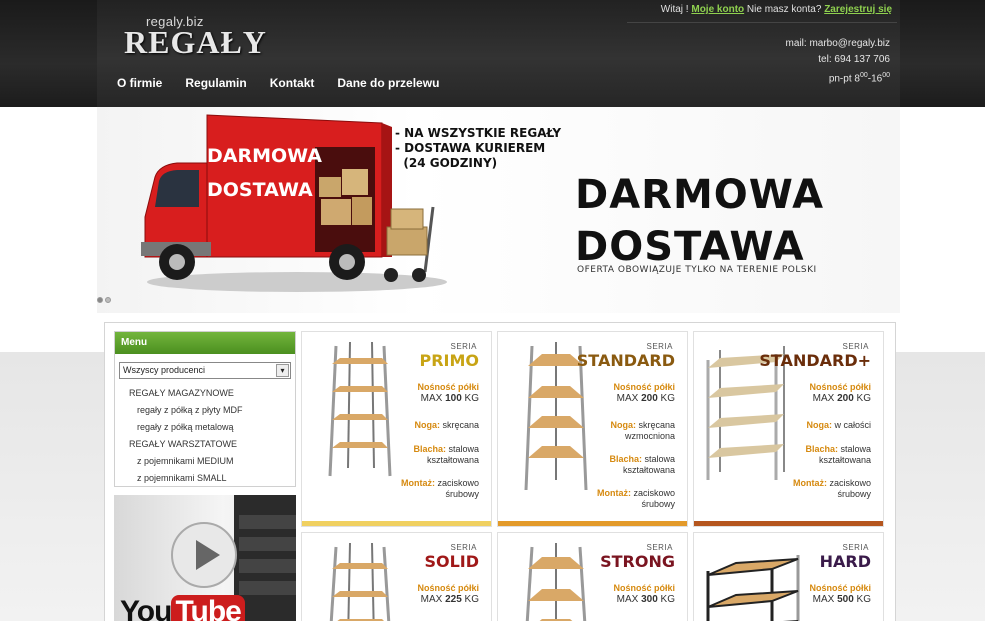 Image resolution: width=985 pixels, height=621 pixels. What do you see at coordinates (644, 594) in the screenshot?
I see `capacity-spec: Nośność półki MAX 300 KG` at bounding box center [644, 594].